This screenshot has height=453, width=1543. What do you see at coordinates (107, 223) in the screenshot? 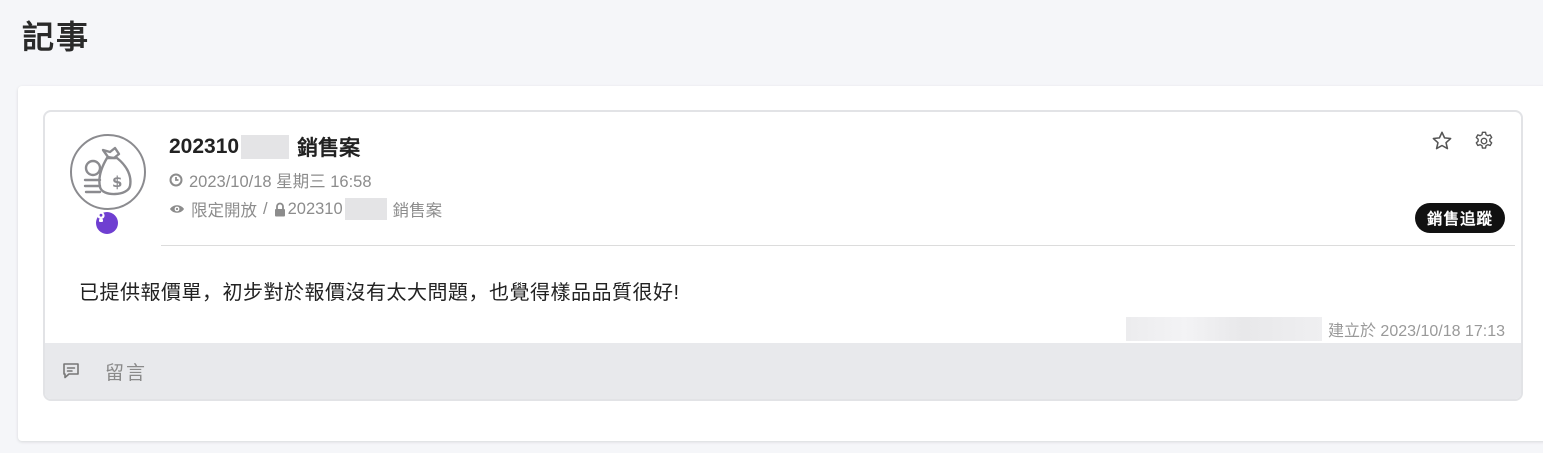
I see `avatar-badge` at bounding box center [107, 223].